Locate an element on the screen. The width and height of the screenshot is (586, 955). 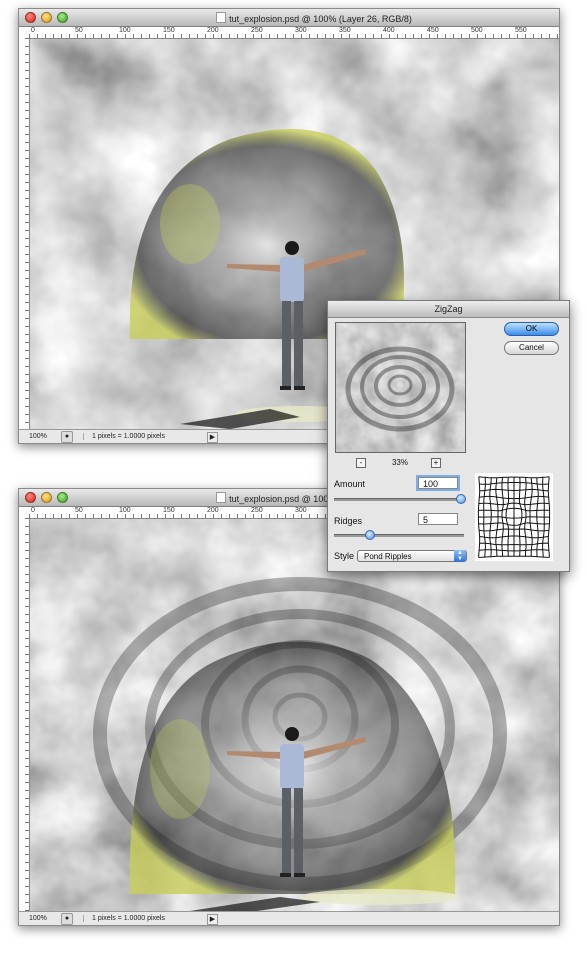
cancel-button: Cancel is located at coordinates (531, 348).